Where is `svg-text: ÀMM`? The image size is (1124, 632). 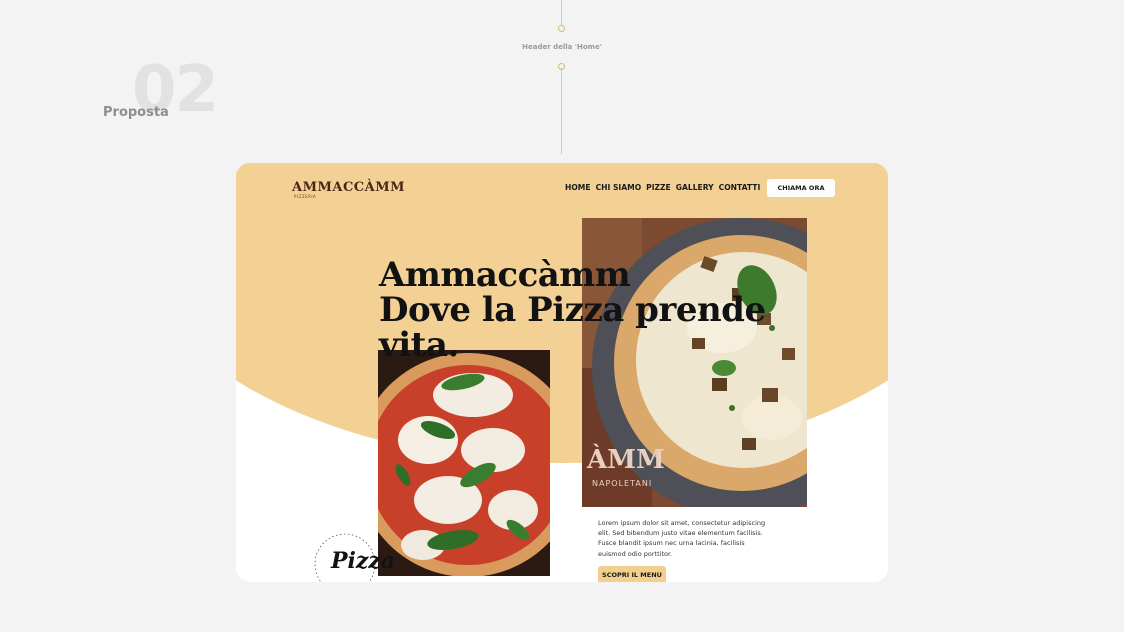 svg-text: ÀMM is located at coordinates (625, 459).